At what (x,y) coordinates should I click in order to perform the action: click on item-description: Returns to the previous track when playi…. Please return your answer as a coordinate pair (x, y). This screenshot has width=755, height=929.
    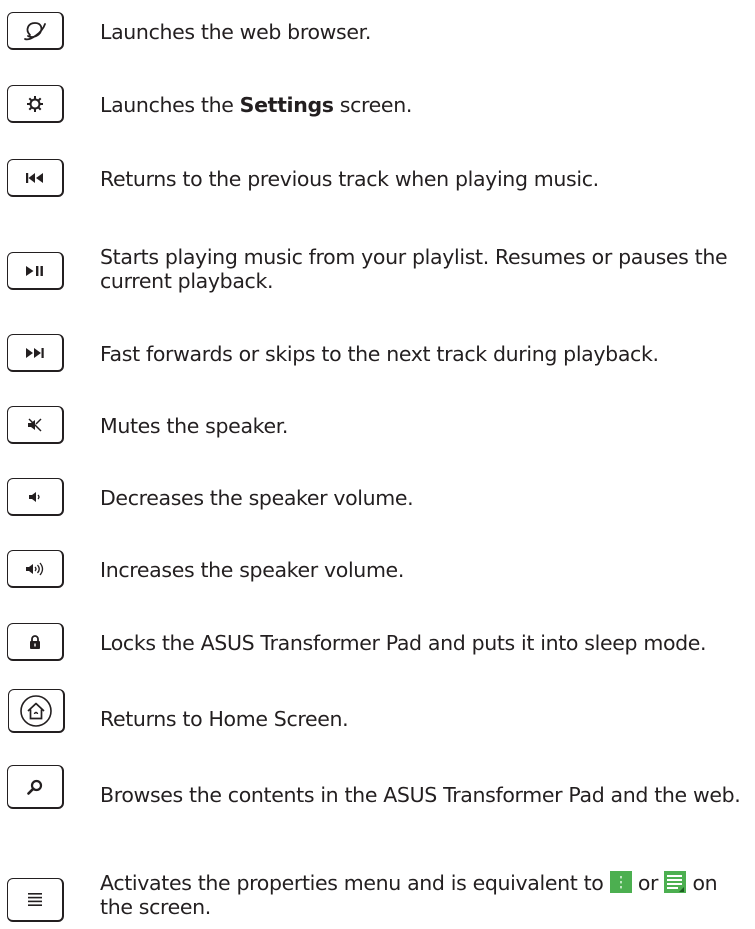
    Looking at the image, I should click on (349, 179).